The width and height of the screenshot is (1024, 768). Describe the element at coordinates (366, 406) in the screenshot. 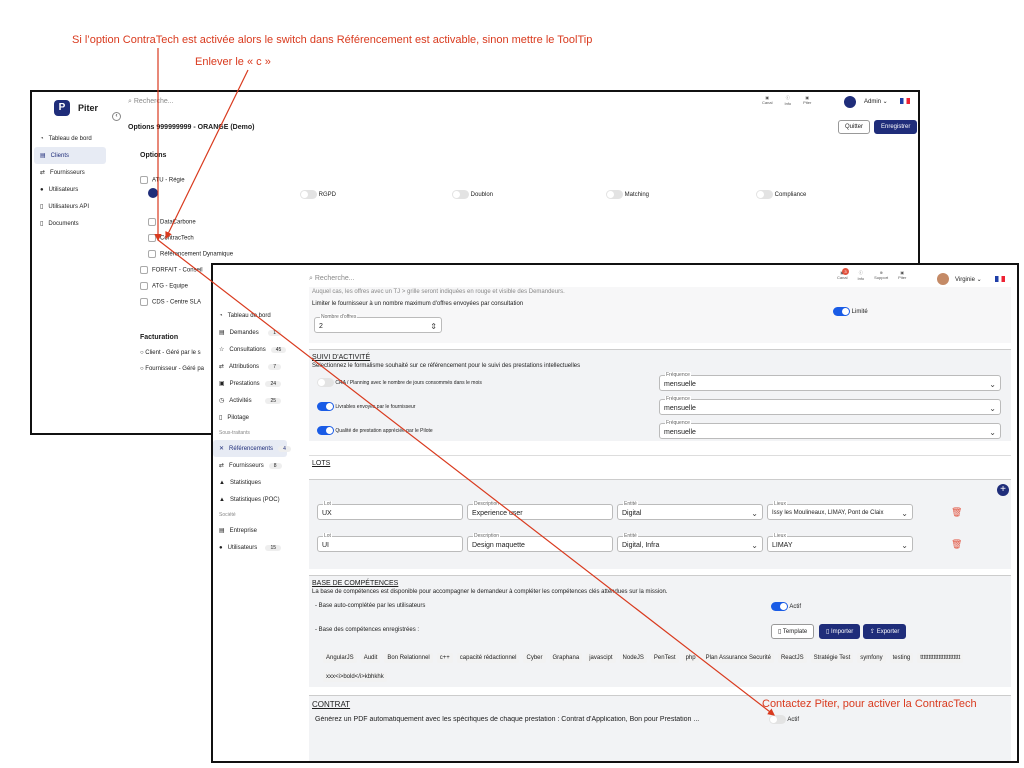

I see `suivi-row-livrables: Livrables envoyés par le fournisseur` at that location.